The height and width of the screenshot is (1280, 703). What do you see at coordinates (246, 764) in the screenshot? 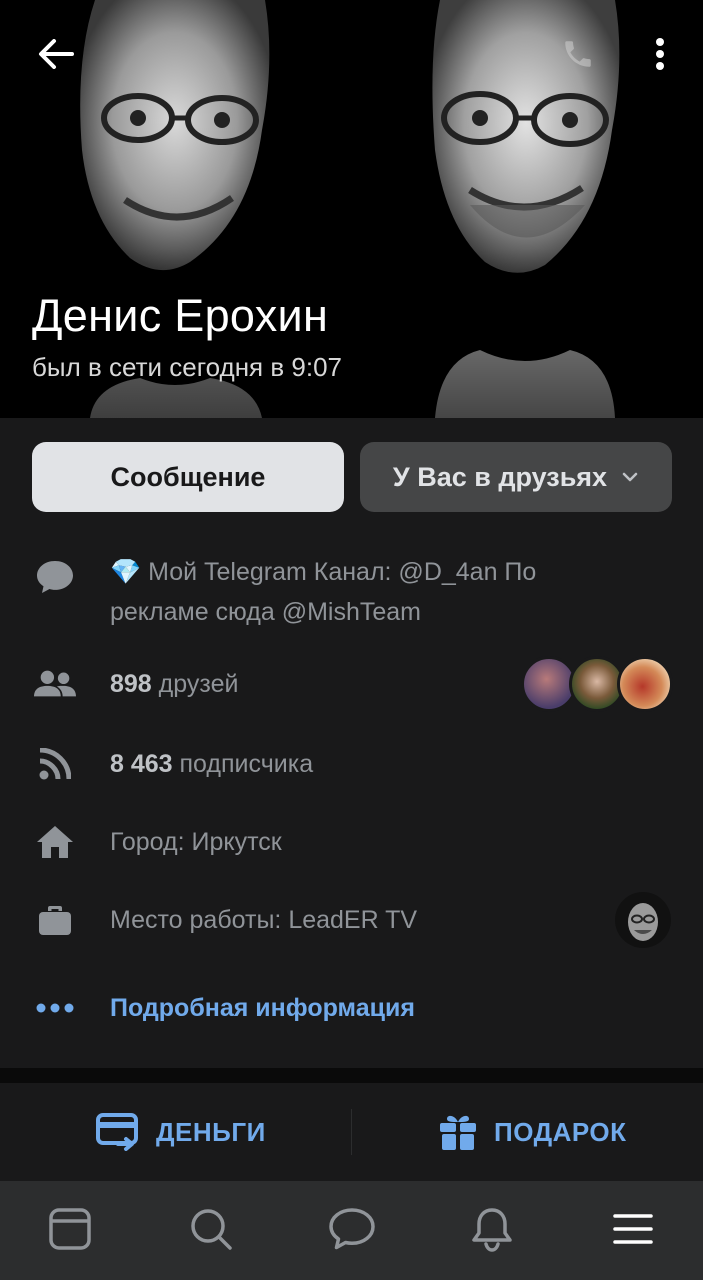
I see `followers-suffix: подписчика` at bounding box center [246, 764].